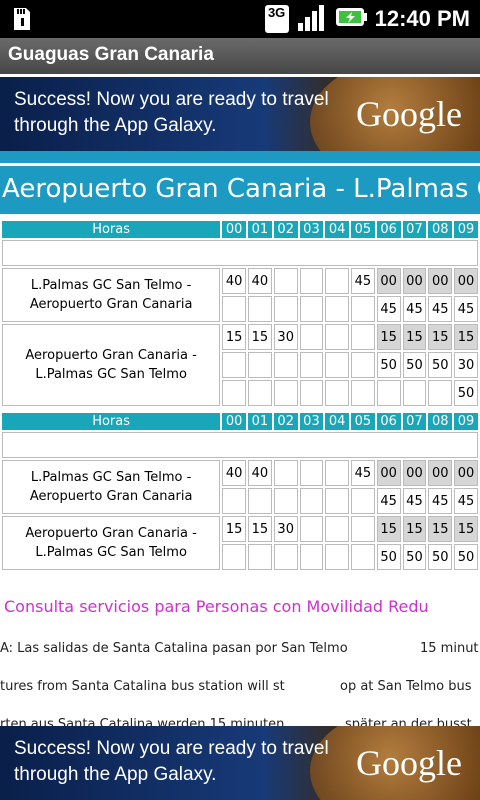 Image resolution: width=480 pixels, height=800 pixels. I want to click on battery-charging-icon, so click(351, 19).